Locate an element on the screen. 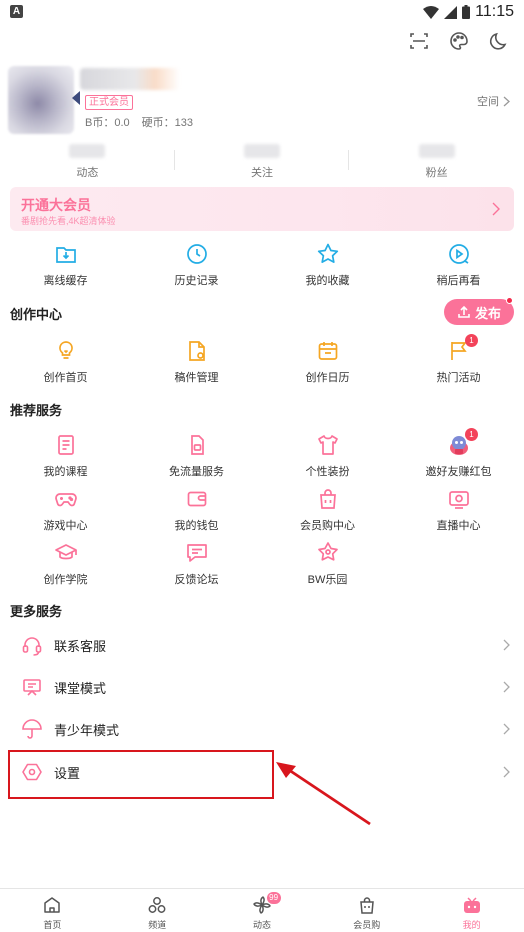 This screenshot has height=932, width=524. star-icon is located at coordinates (327, 253).